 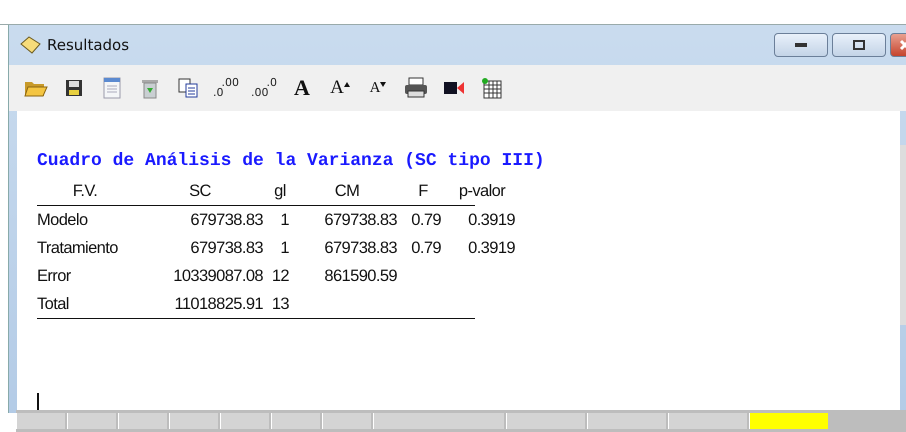 What do you see at coordinates (492, 88) in the screenshot?
I see `table-grid-icon` at bounding box center [492, 88].